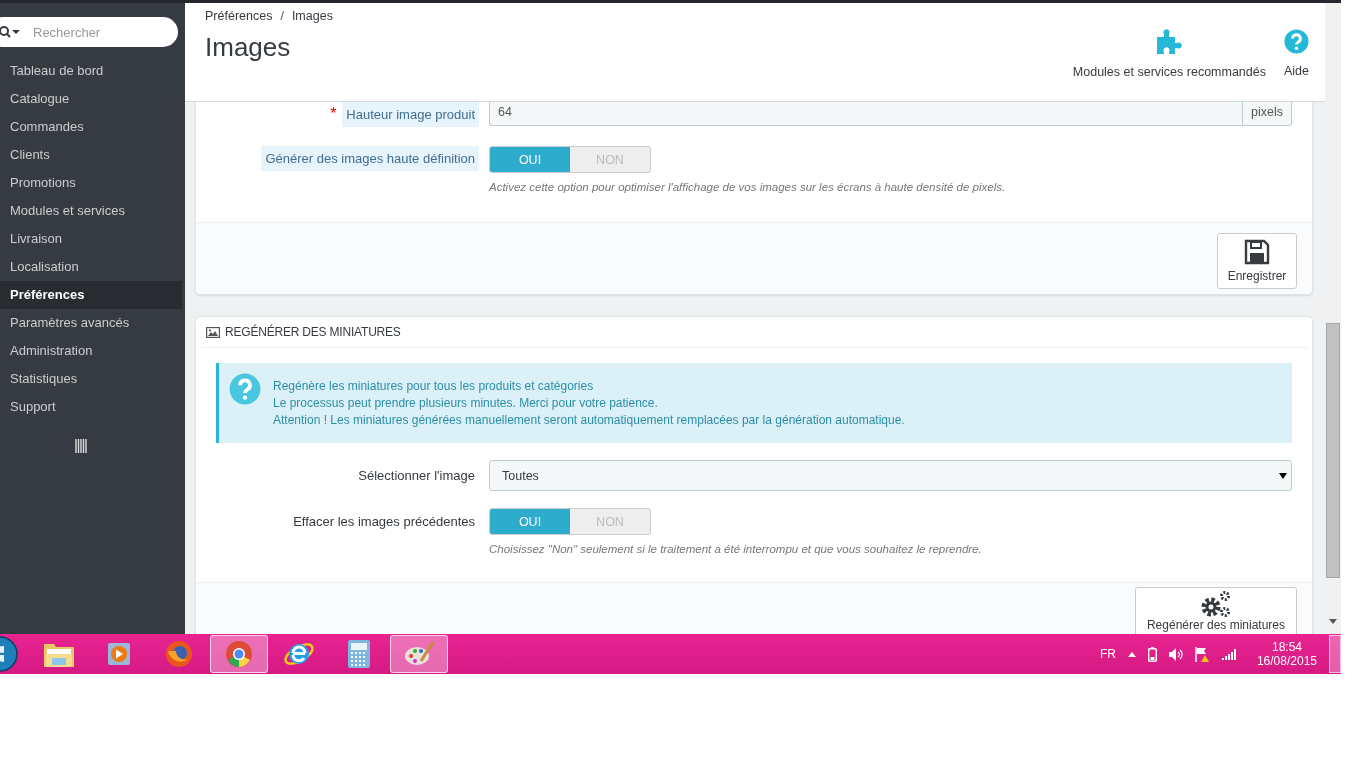 Image resolution: width=1366 pixels, height=768 pixels. What do you see at coordinates (384, 522) in the screenshot?
I see `field-label: Effacer les images précédentes` at bounding box center [384, 522].